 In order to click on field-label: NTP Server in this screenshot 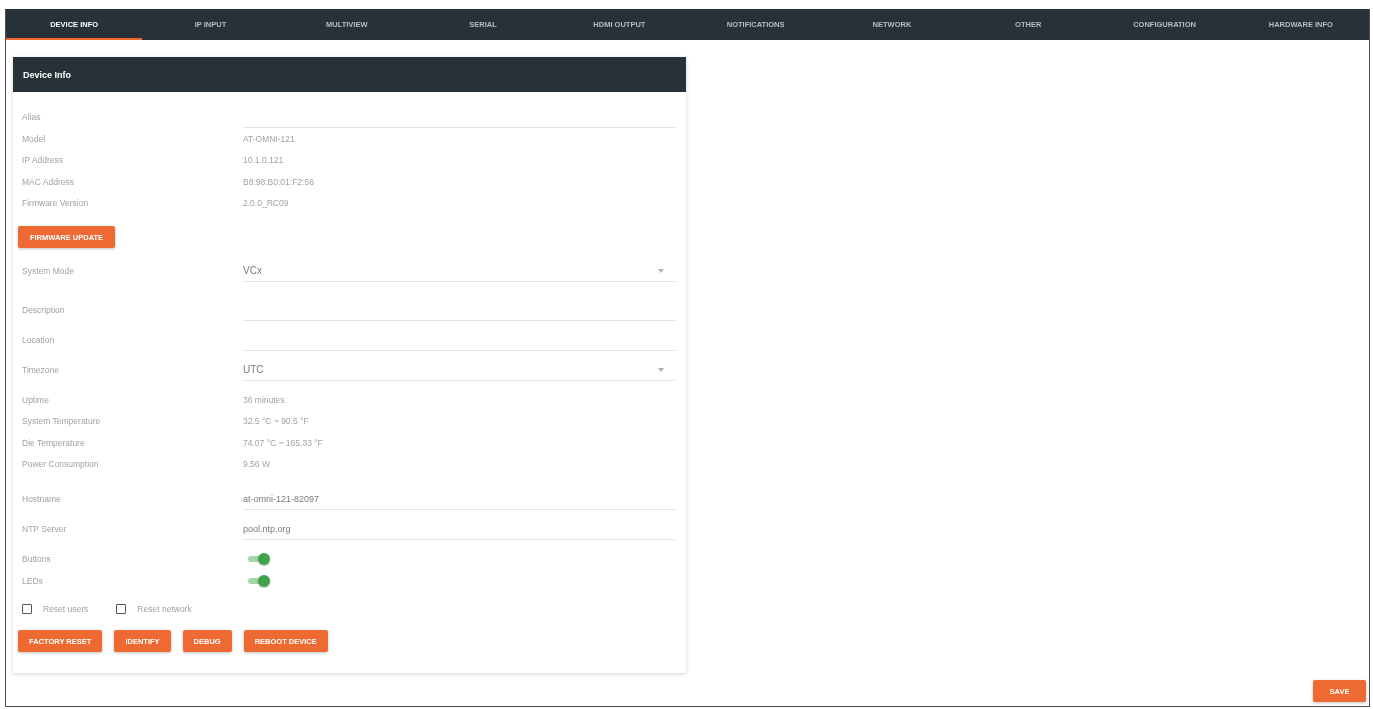, I will do `click(45, 529)`.